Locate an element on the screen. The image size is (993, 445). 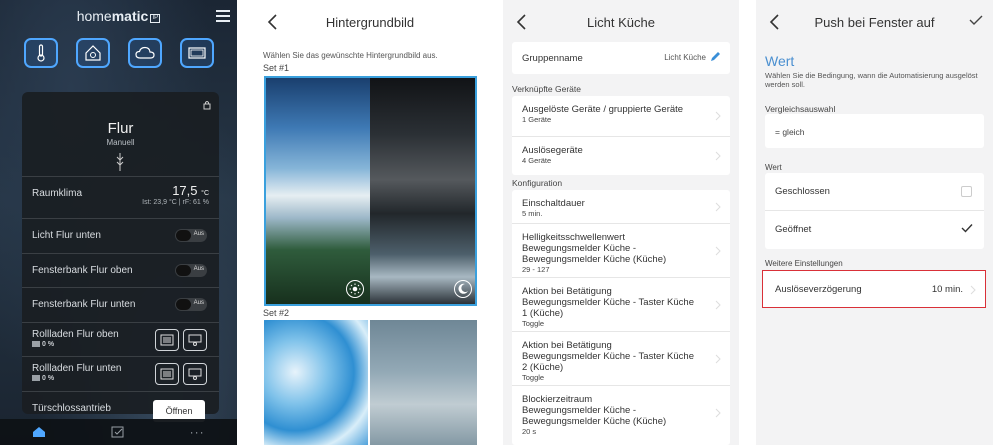
bottom-tab-bar: ··· is located at coordinates (118, 432).